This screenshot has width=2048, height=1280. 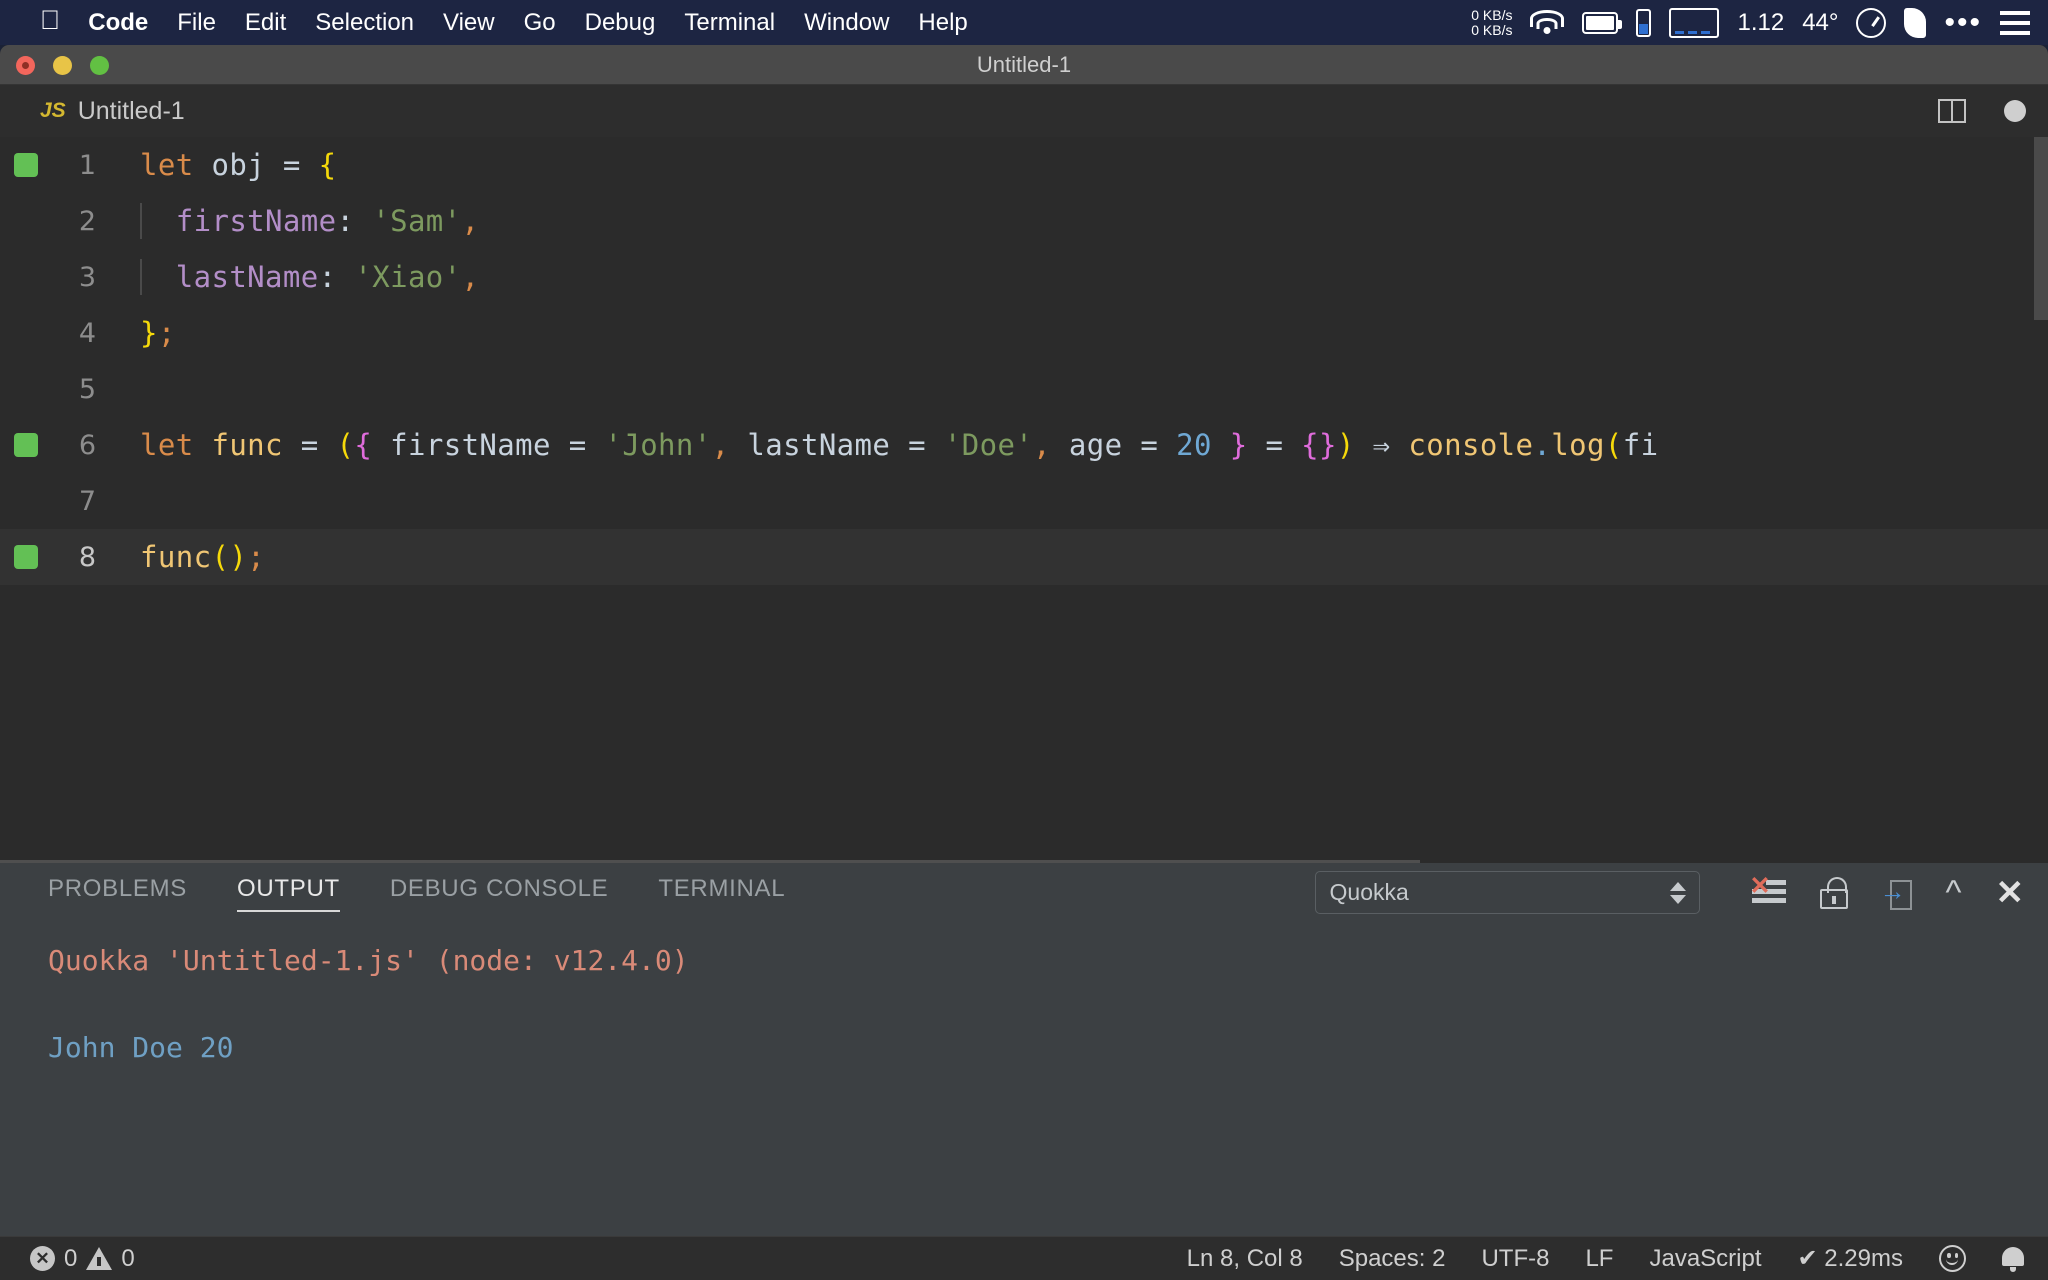 I want to click on file-encoding: UTF-8, so click(x=1515, y=1259).